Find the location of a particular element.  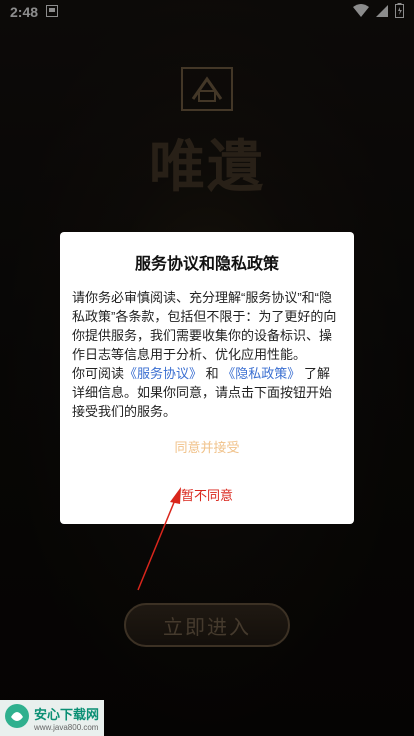

privacy-policy-link: 《隐私政策》 is located at coordinates (261, 373).